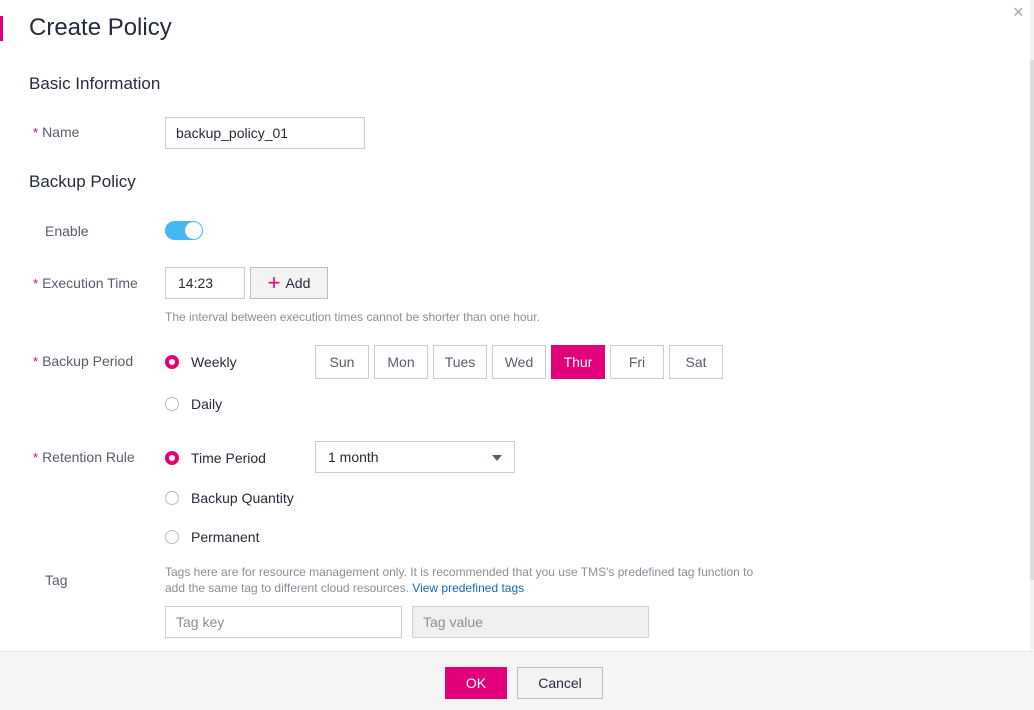 This screenshot has height=710, width=1034. I want to click on day-sat-button: Sat, so click(696, 362).